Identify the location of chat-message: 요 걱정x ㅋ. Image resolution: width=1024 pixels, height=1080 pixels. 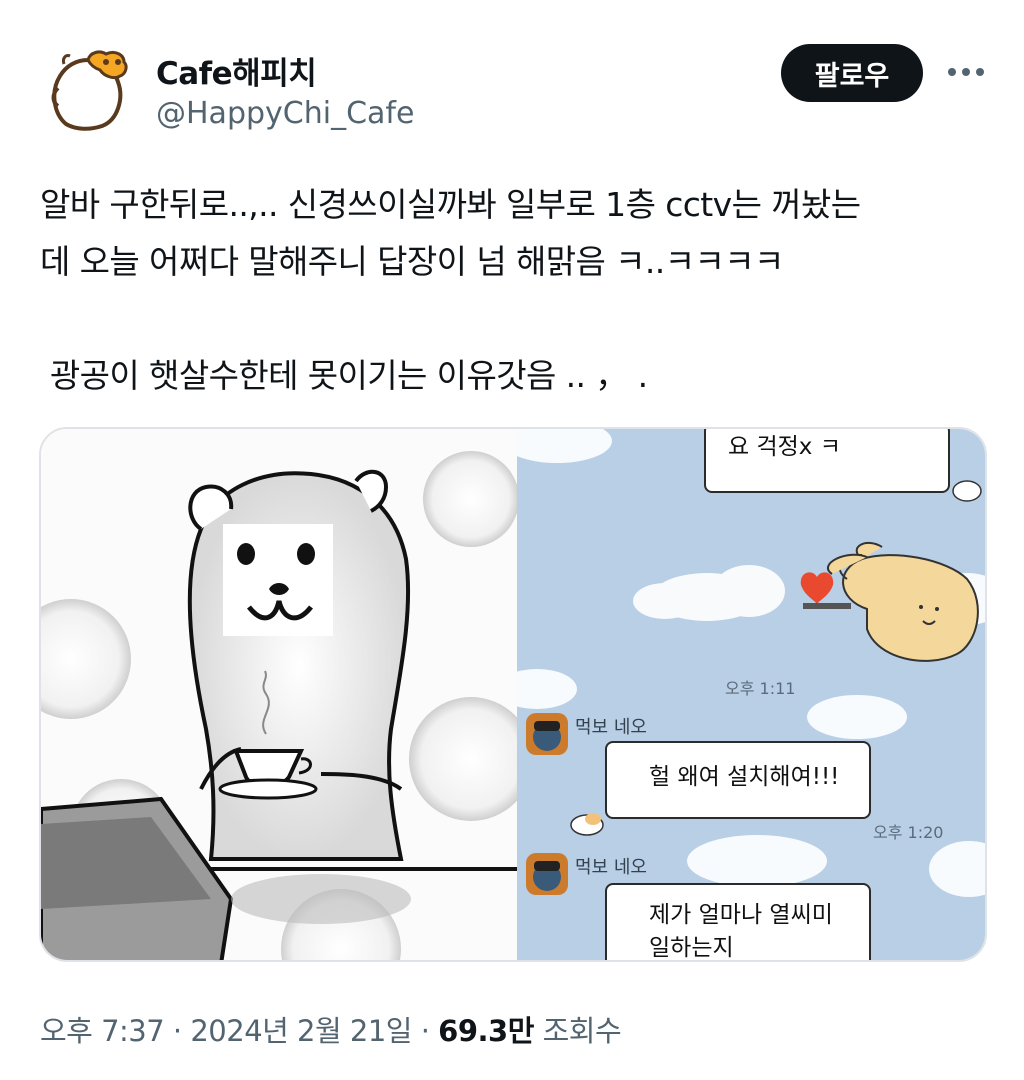
(784, 447).